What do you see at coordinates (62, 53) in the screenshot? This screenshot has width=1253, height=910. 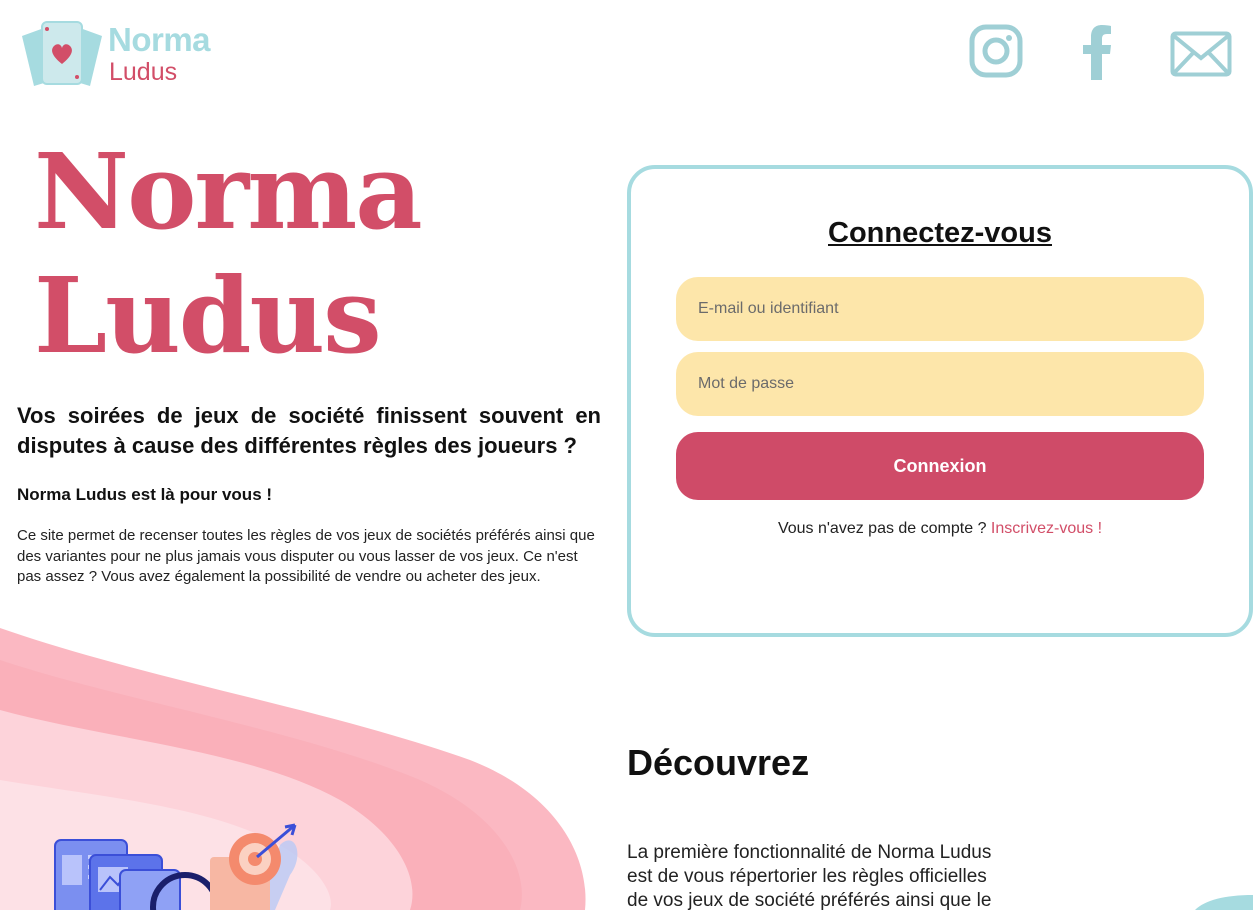 I see `playing-cards-logo-icon` at bounding box center [62, 53].